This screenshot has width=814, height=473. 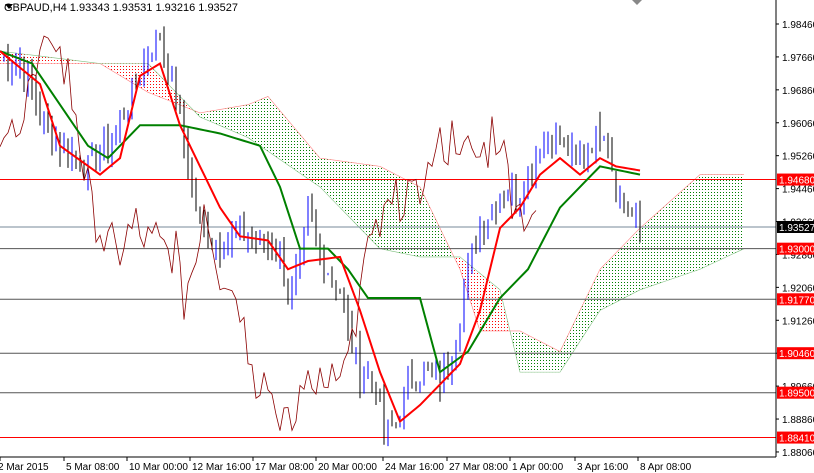 What do you see at coordinates (603, 467) in the screenshot?
I see `x-tick-label: 3 Apr 16:00` at bounding box center [603, 467].